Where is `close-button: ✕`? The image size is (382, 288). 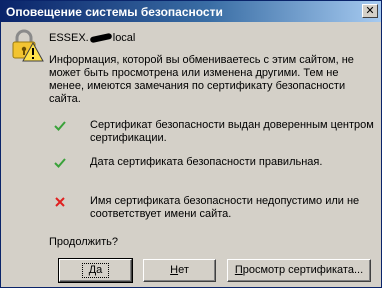
close-button: ✕ is located at coordinates (370, 11).